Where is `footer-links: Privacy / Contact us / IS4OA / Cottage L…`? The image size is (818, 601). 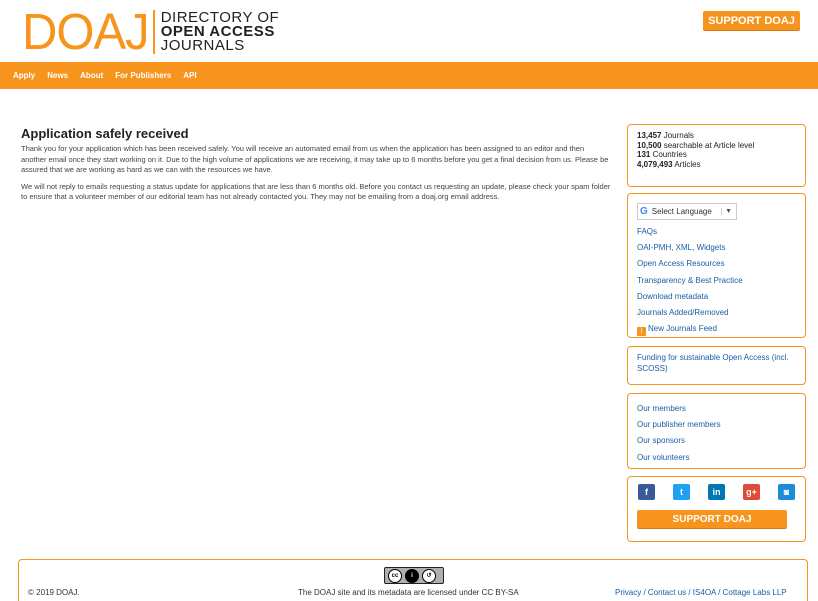
footer-links: Privacy / Contact us / IS4OA / Cottage L… is located at coordinates (701, 592).